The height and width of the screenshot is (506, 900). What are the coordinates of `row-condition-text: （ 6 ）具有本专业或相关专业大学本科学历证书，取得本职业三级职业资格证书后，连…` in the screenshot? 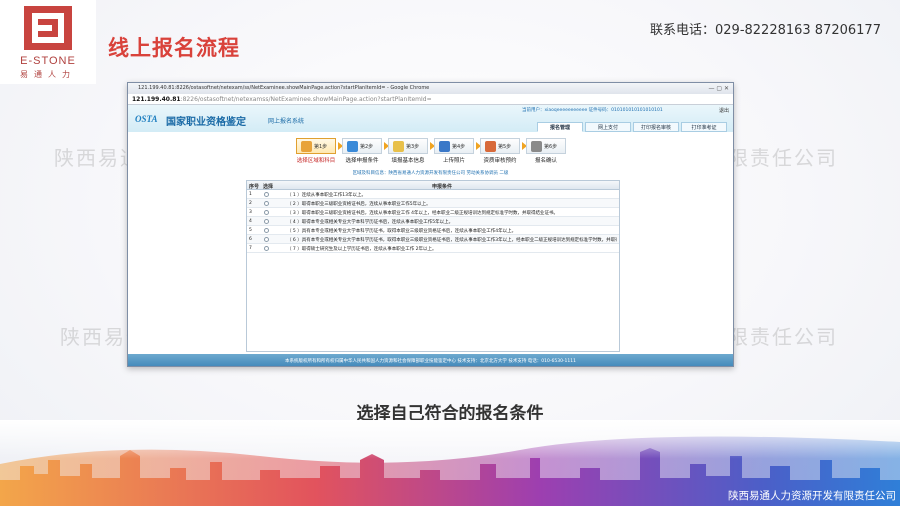 It's located at (452, 240).